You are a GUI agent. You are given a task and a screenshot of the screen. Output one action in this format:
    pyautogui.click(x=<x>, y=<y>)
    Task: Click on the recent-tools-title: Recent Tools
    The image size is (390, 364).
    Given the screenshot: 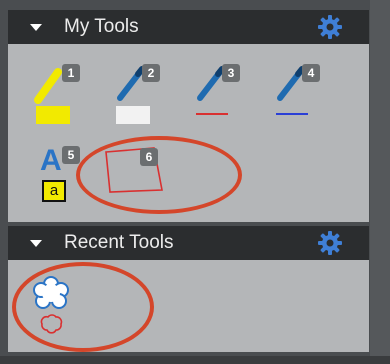 What is the action you would take?
    pyautogui.click(x=119, y=242)
    